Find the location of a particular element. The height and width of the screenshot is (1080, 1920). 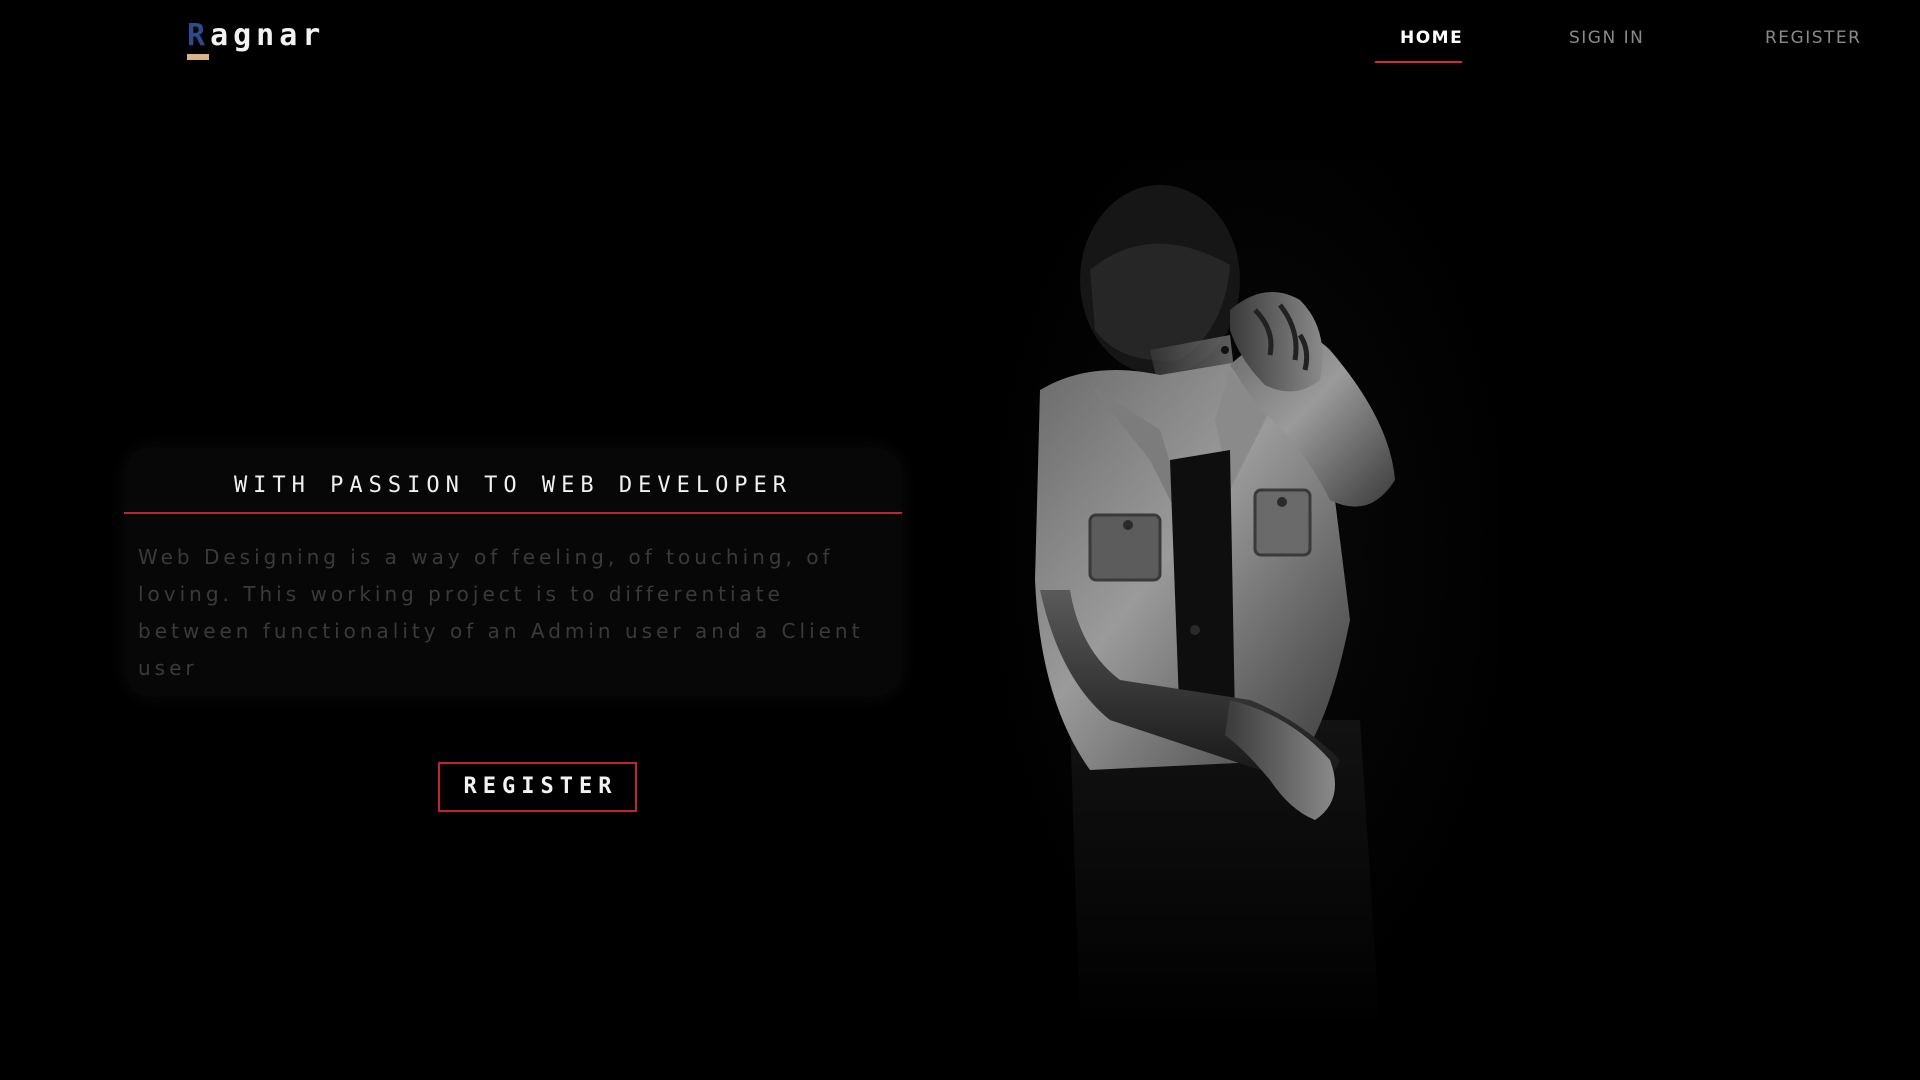

hero-divider is located at coordinates (513, 513).